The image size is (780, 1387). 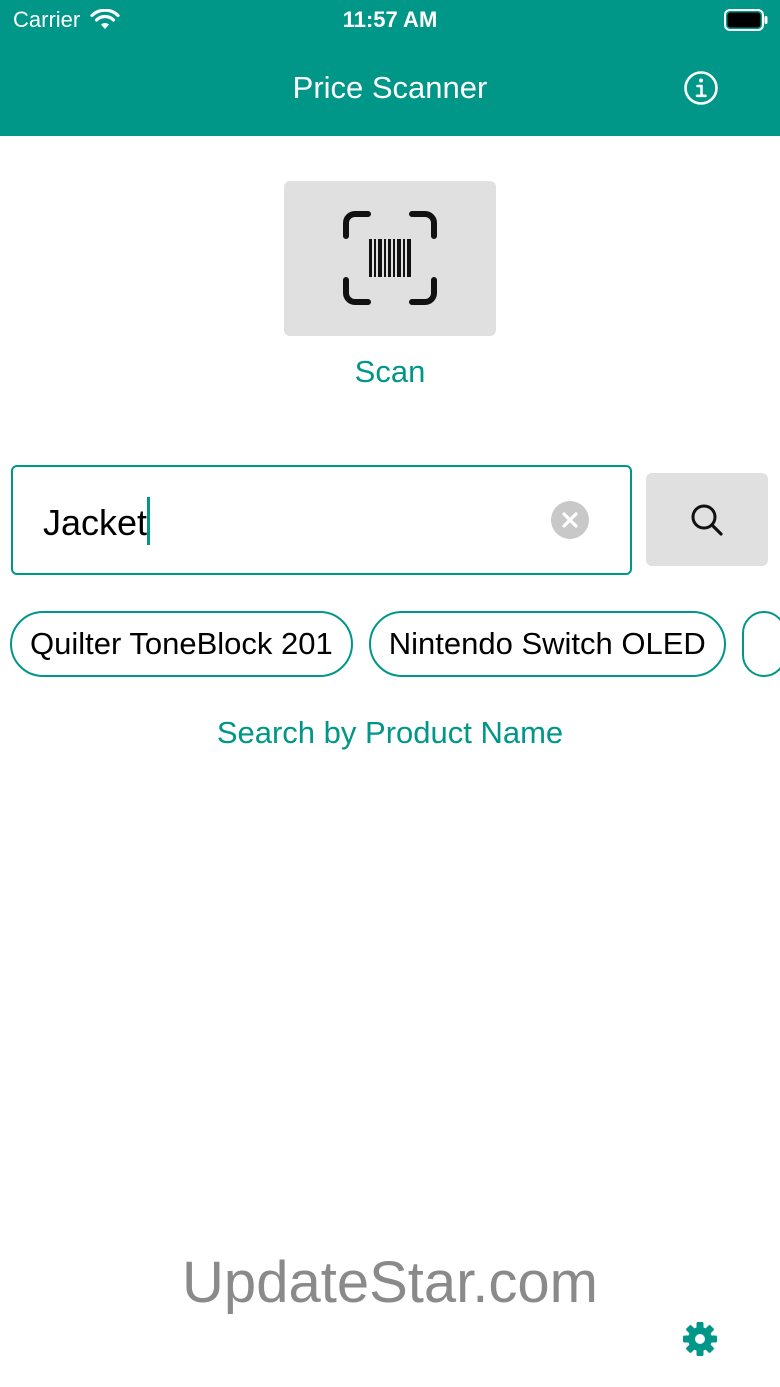 I want to click on search-input-value: Jacket, so click(x=95, y=522).